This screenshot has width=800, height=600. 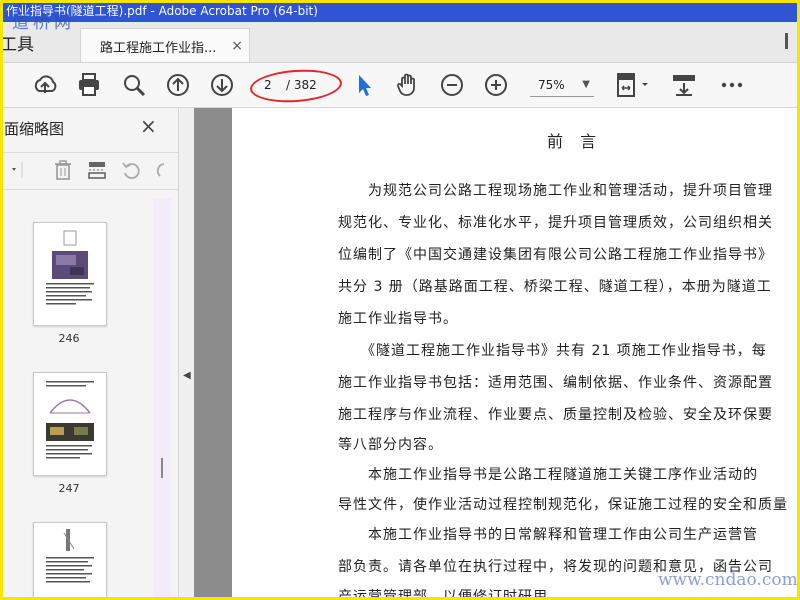 I want to click on thumbnail-scrollbar, so click(x=162, y=399).